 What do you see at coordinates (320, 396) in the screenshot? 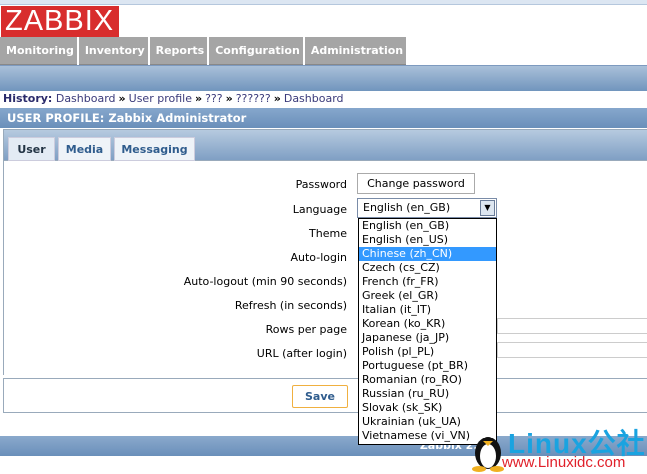
I see `save-button: Save` at bounding box center [320, 396].